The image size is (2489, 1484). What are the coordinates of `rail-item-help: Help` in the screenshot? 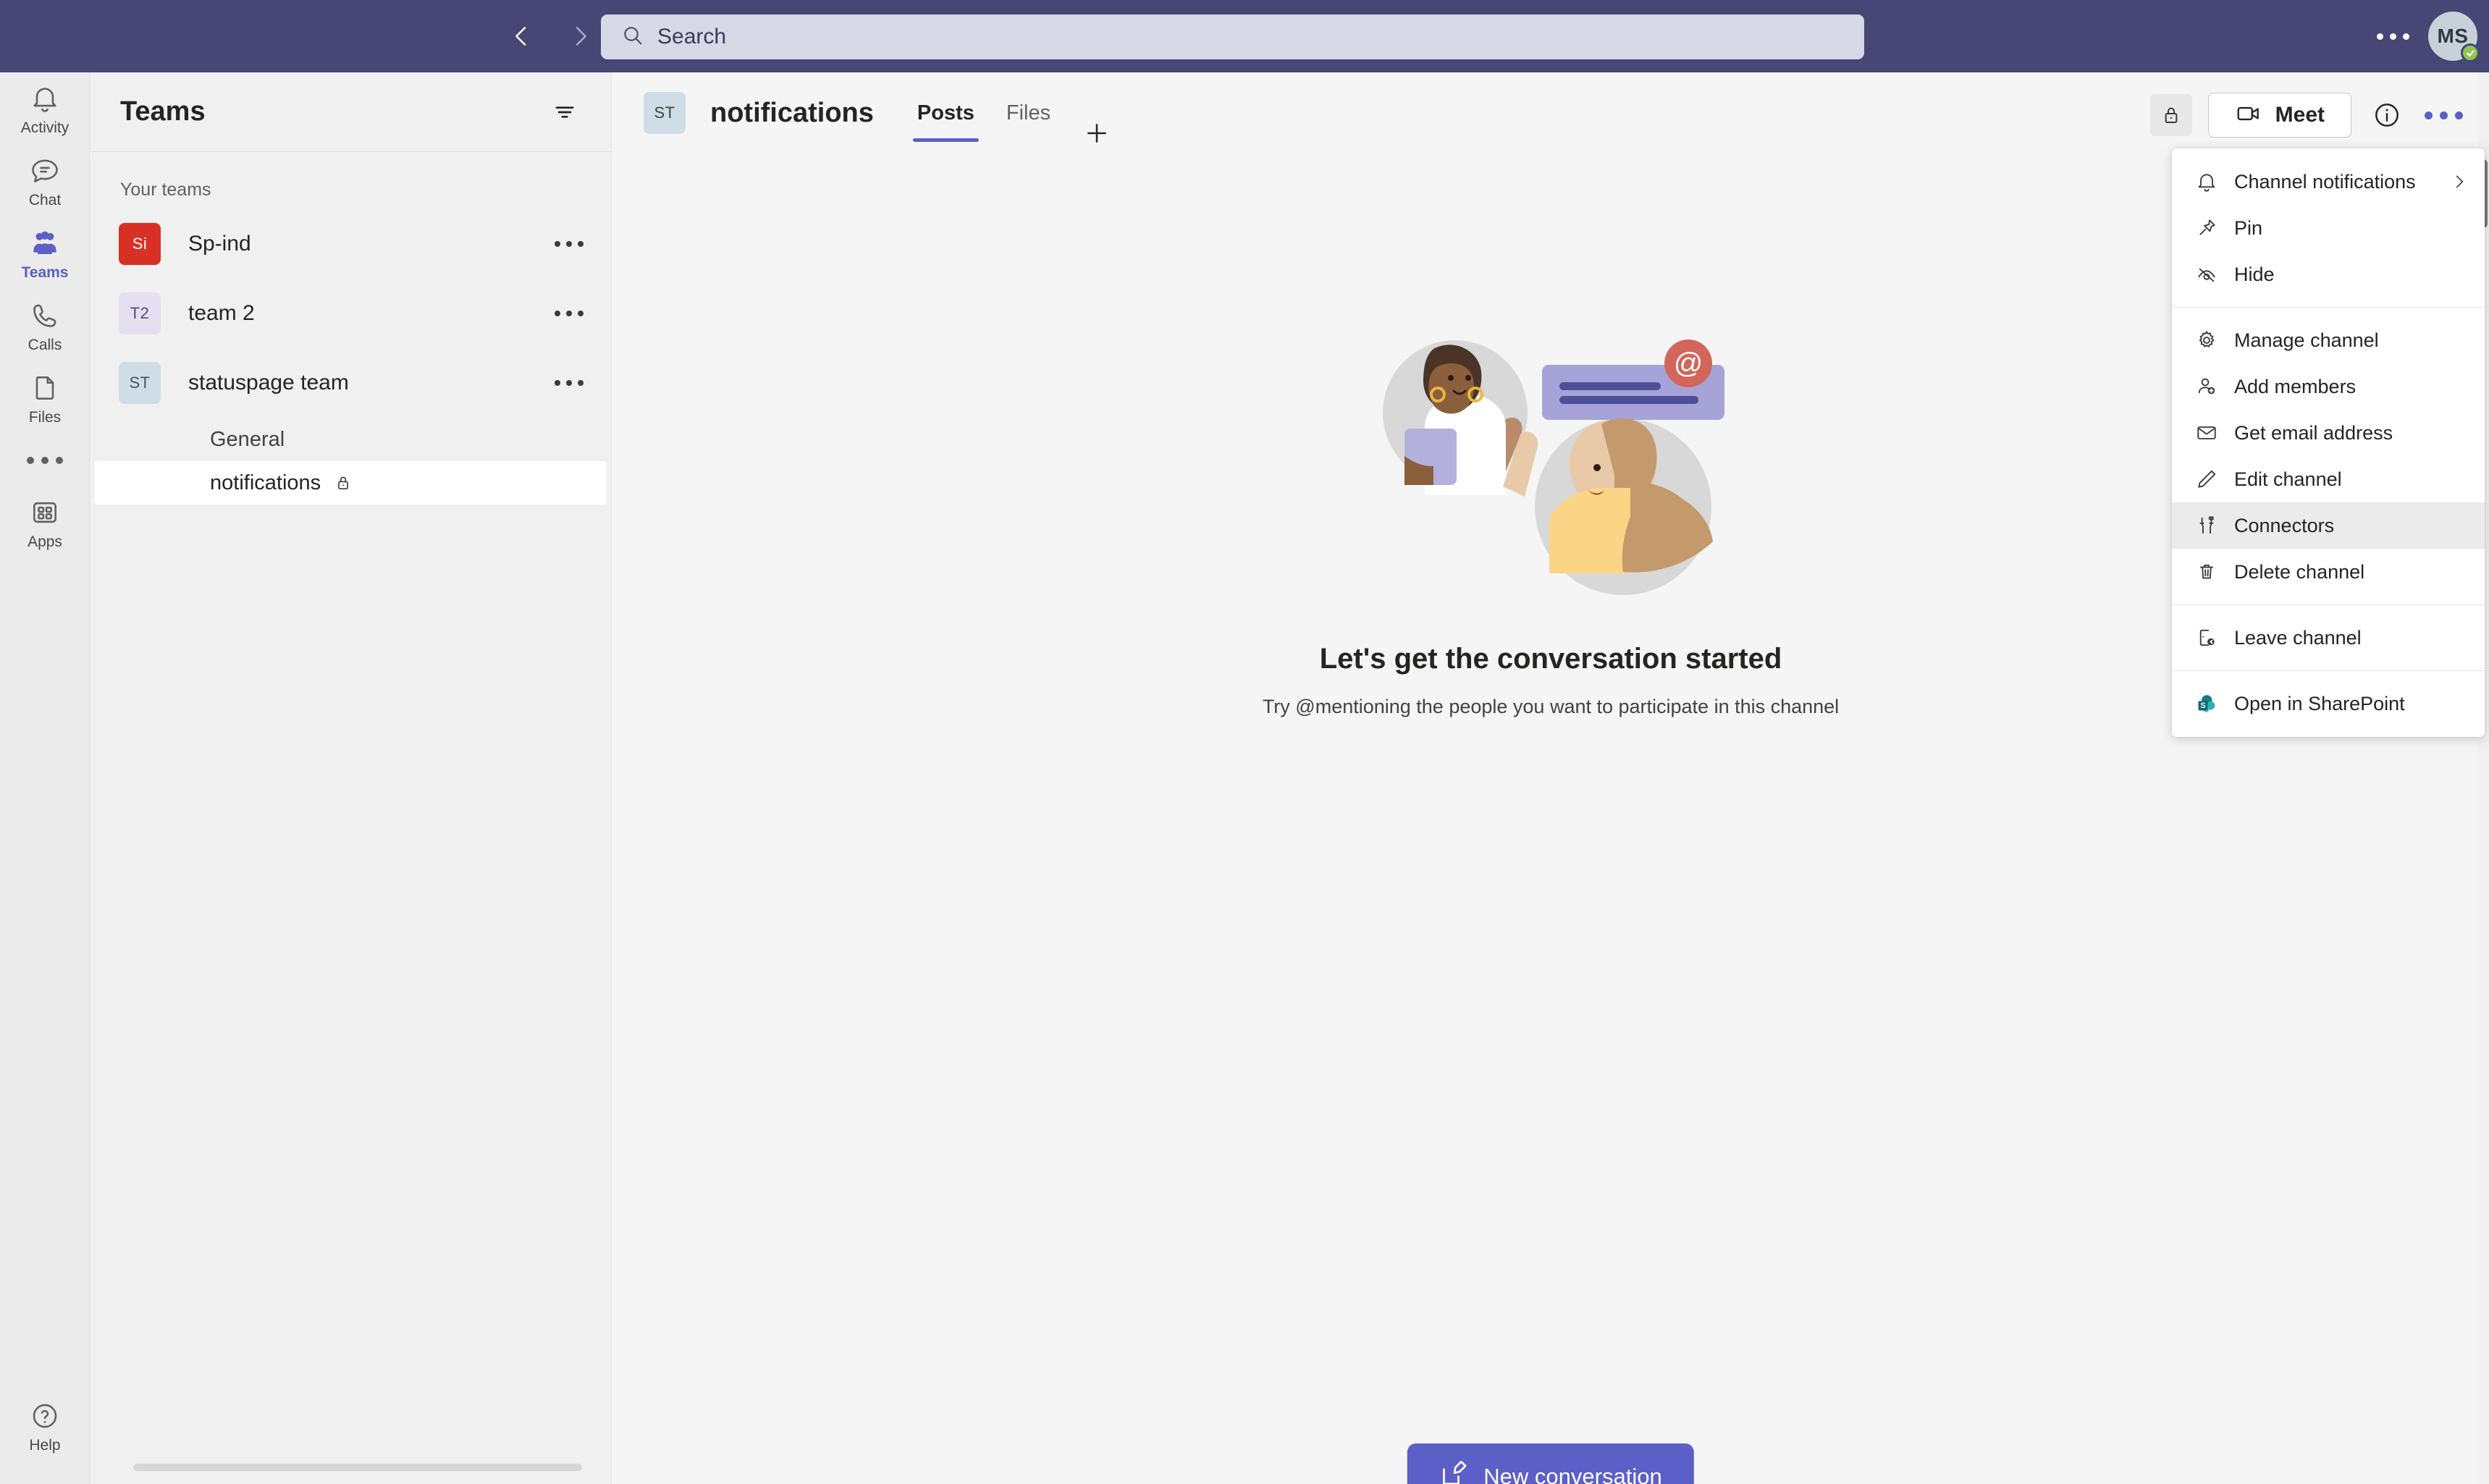 It's located at (45, 1426).